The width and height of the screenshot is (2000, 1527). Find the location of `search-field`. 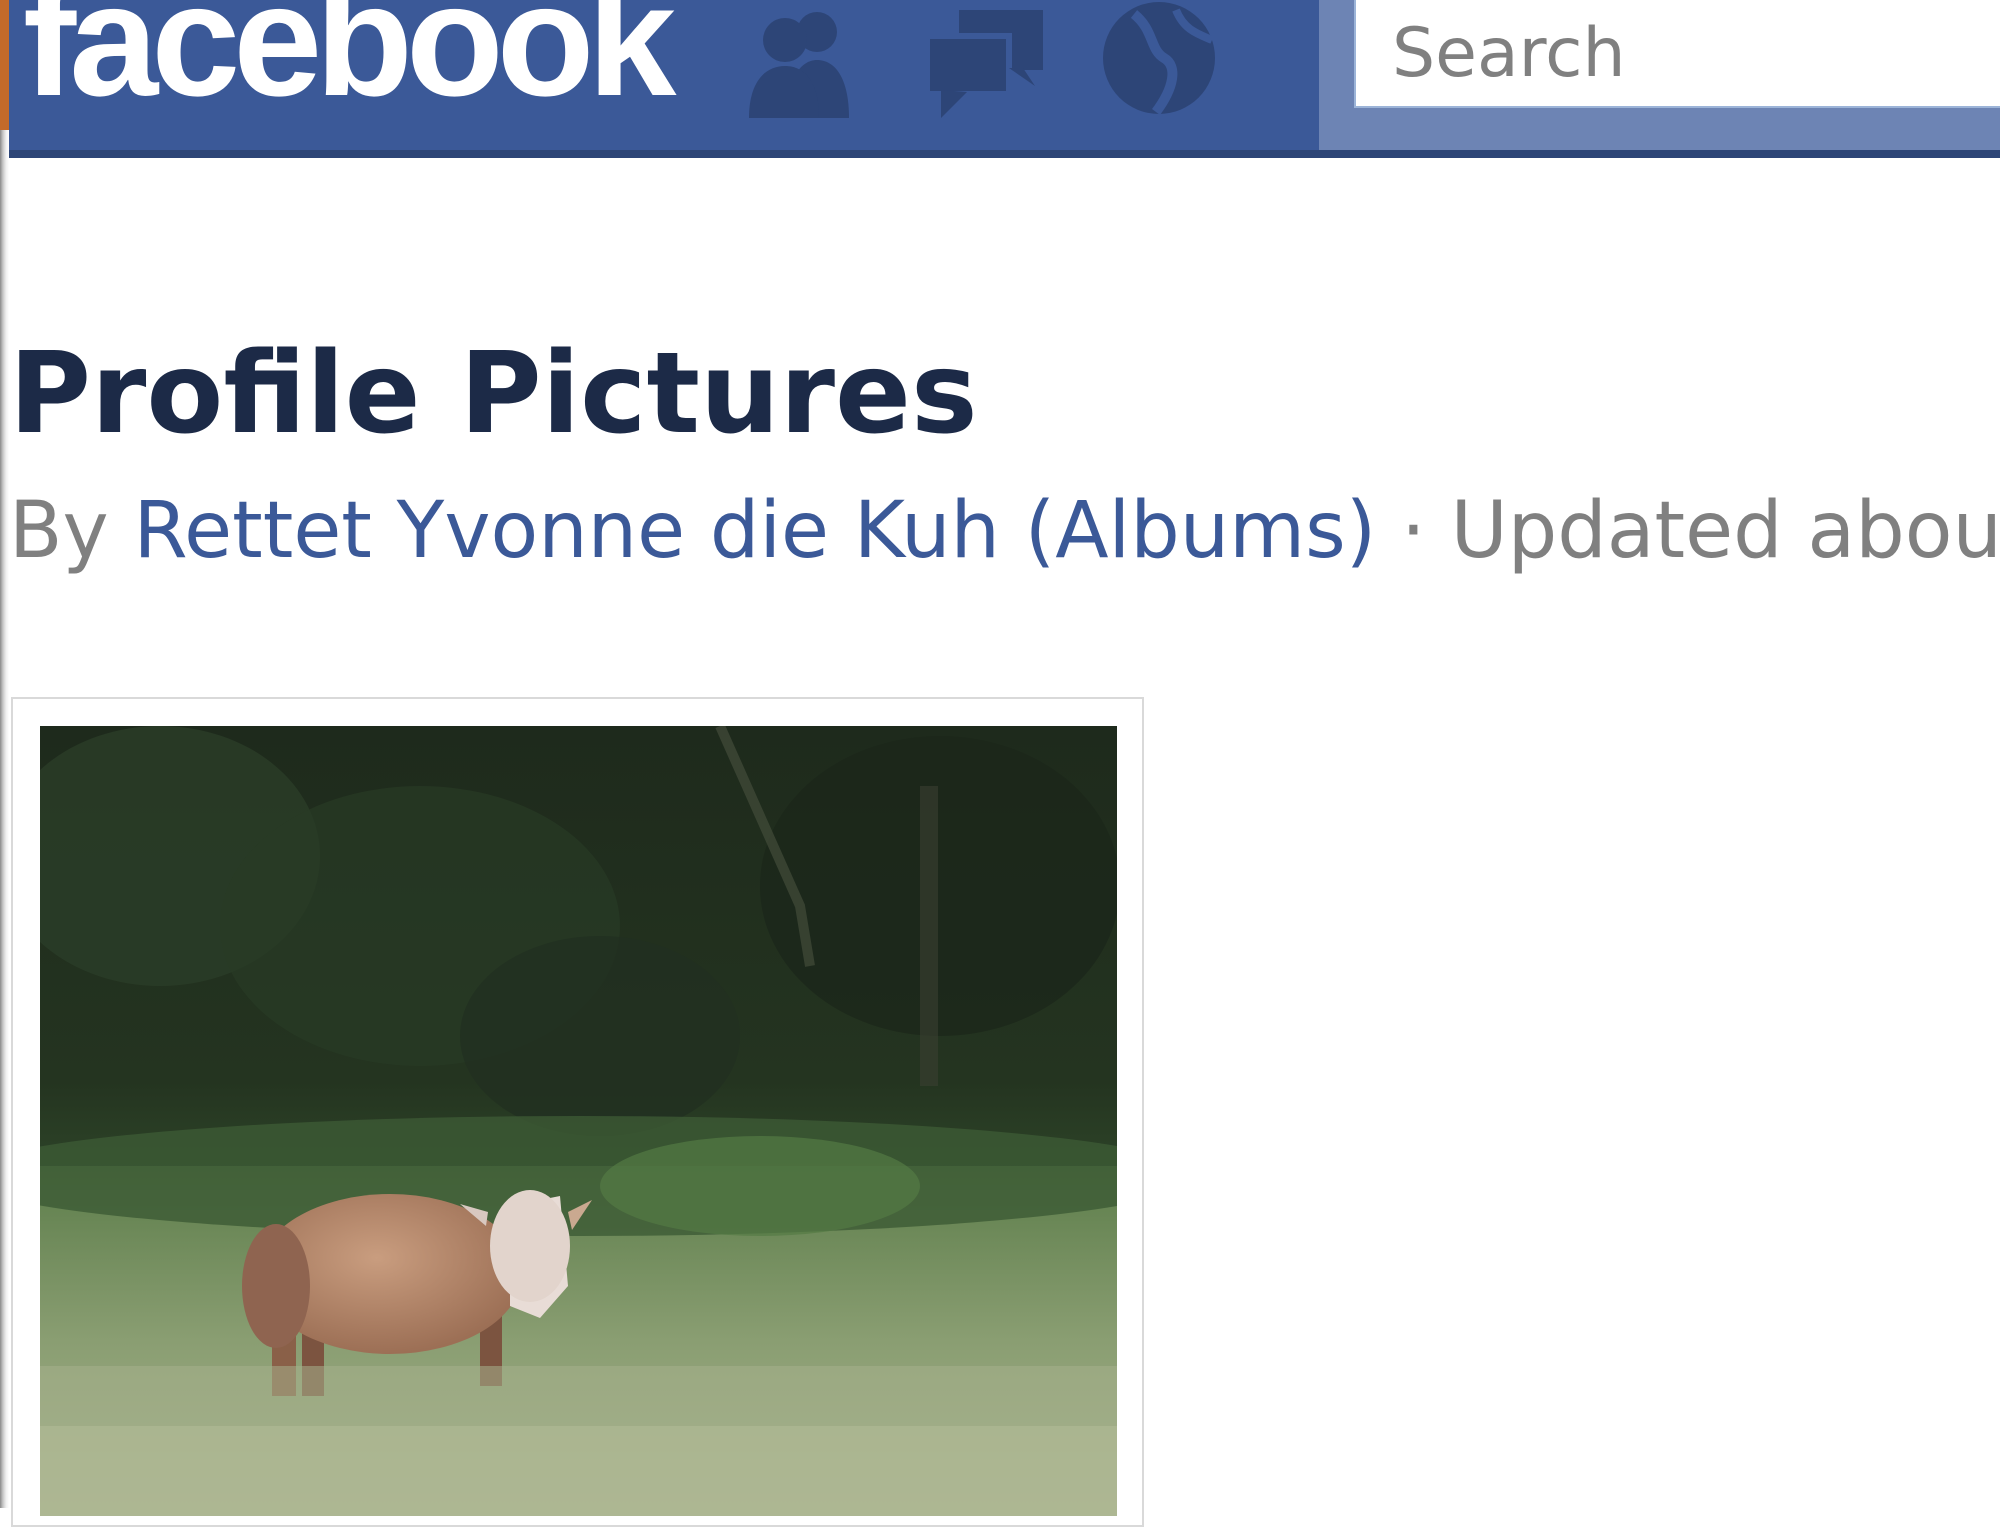

search-field is located at coordinates (1677, 54).